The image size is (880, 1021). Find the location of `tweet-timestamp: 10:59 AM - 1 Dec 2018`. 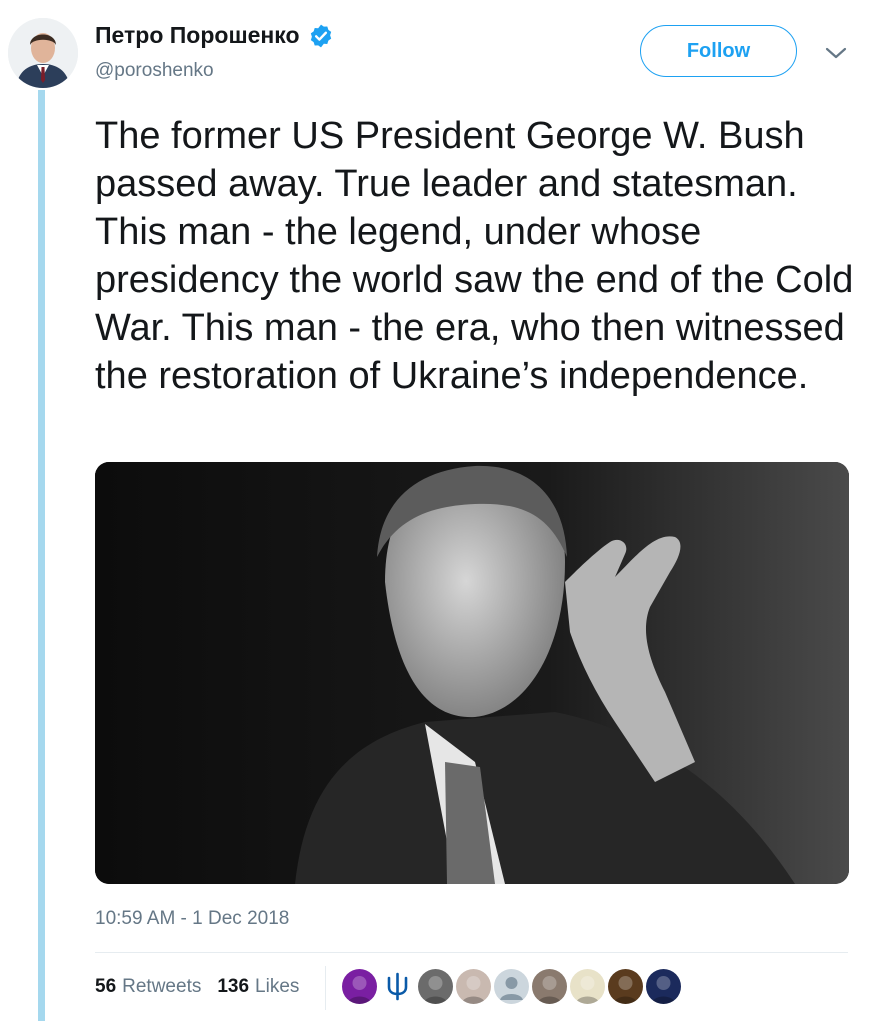

tweet-timestamp: 10:59 AM - 1 Dec 2018 is located at coordinates (192, 919).